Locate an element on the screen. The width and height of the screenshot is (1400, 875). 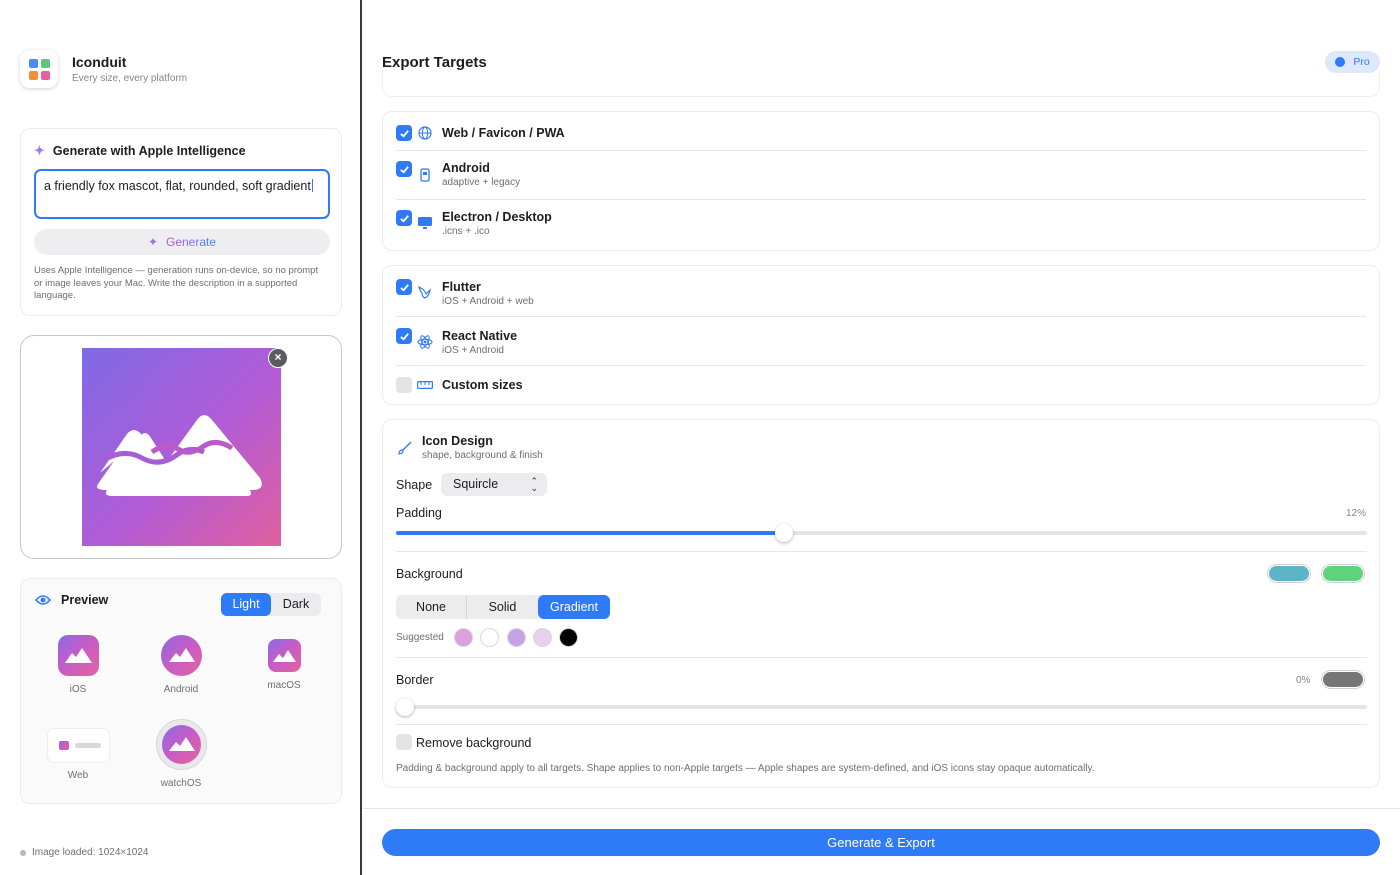
target-subtitle: .icns + .ico is located at coordinates (466, 231).